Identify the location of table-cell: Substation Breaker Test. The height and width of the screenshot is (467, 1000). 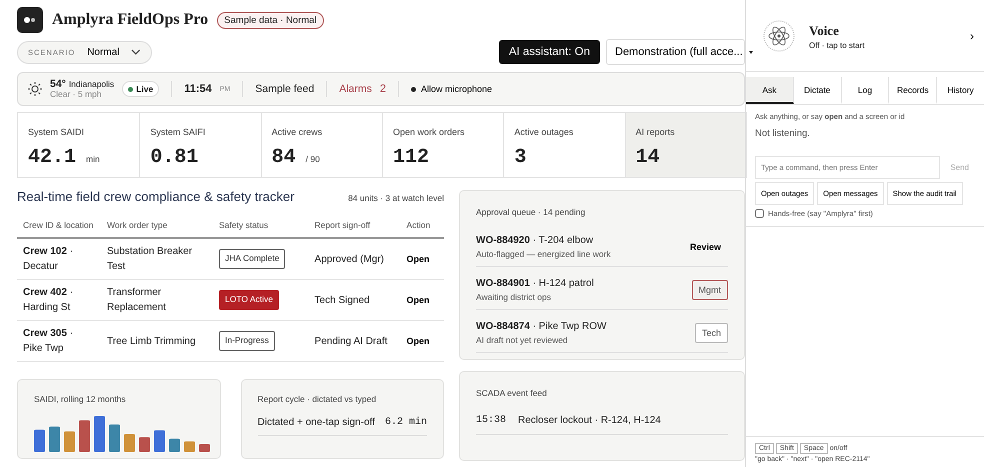
(157, 259).